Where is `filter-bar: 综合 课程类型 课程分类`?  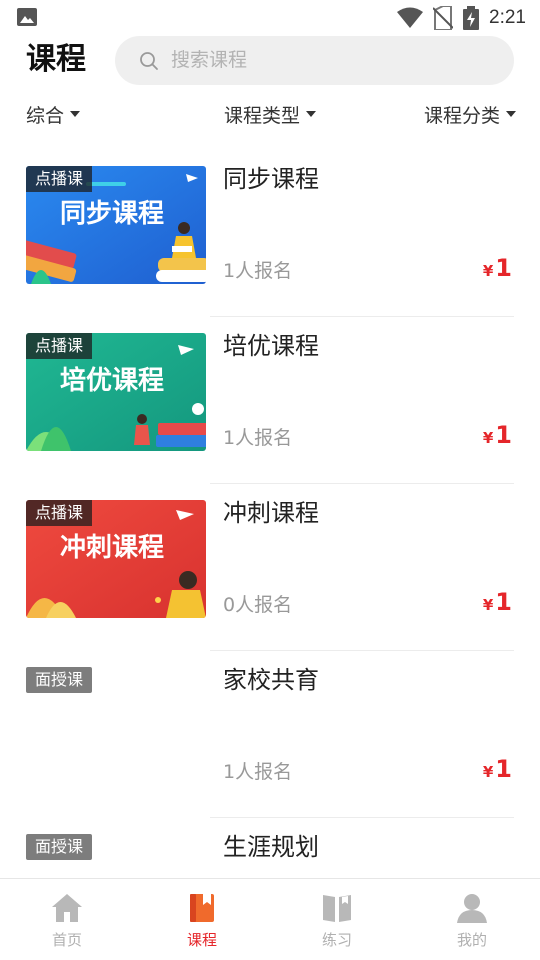 filter-bar: 综合 课程类型 课程分类 is located at coordinates (270, 114).